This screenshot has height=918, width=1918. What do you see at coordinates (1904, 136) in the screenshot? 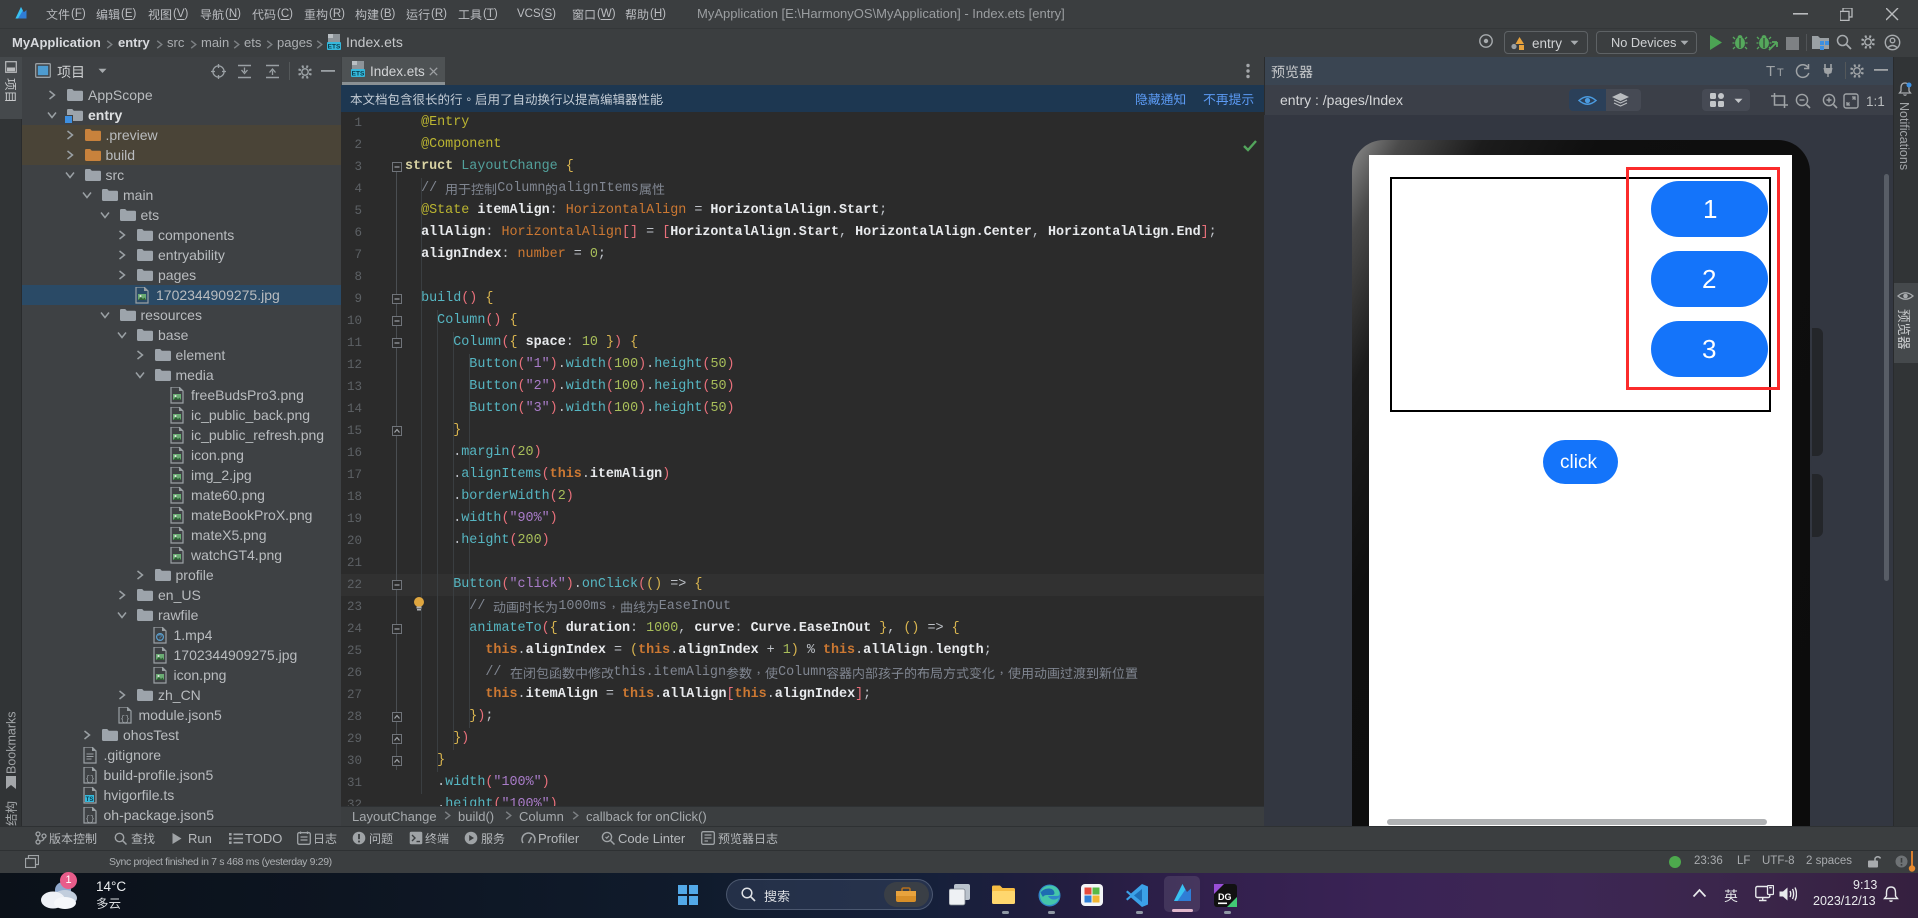
I see `svg-text: Notifications` at bounding box center [1904, 136].